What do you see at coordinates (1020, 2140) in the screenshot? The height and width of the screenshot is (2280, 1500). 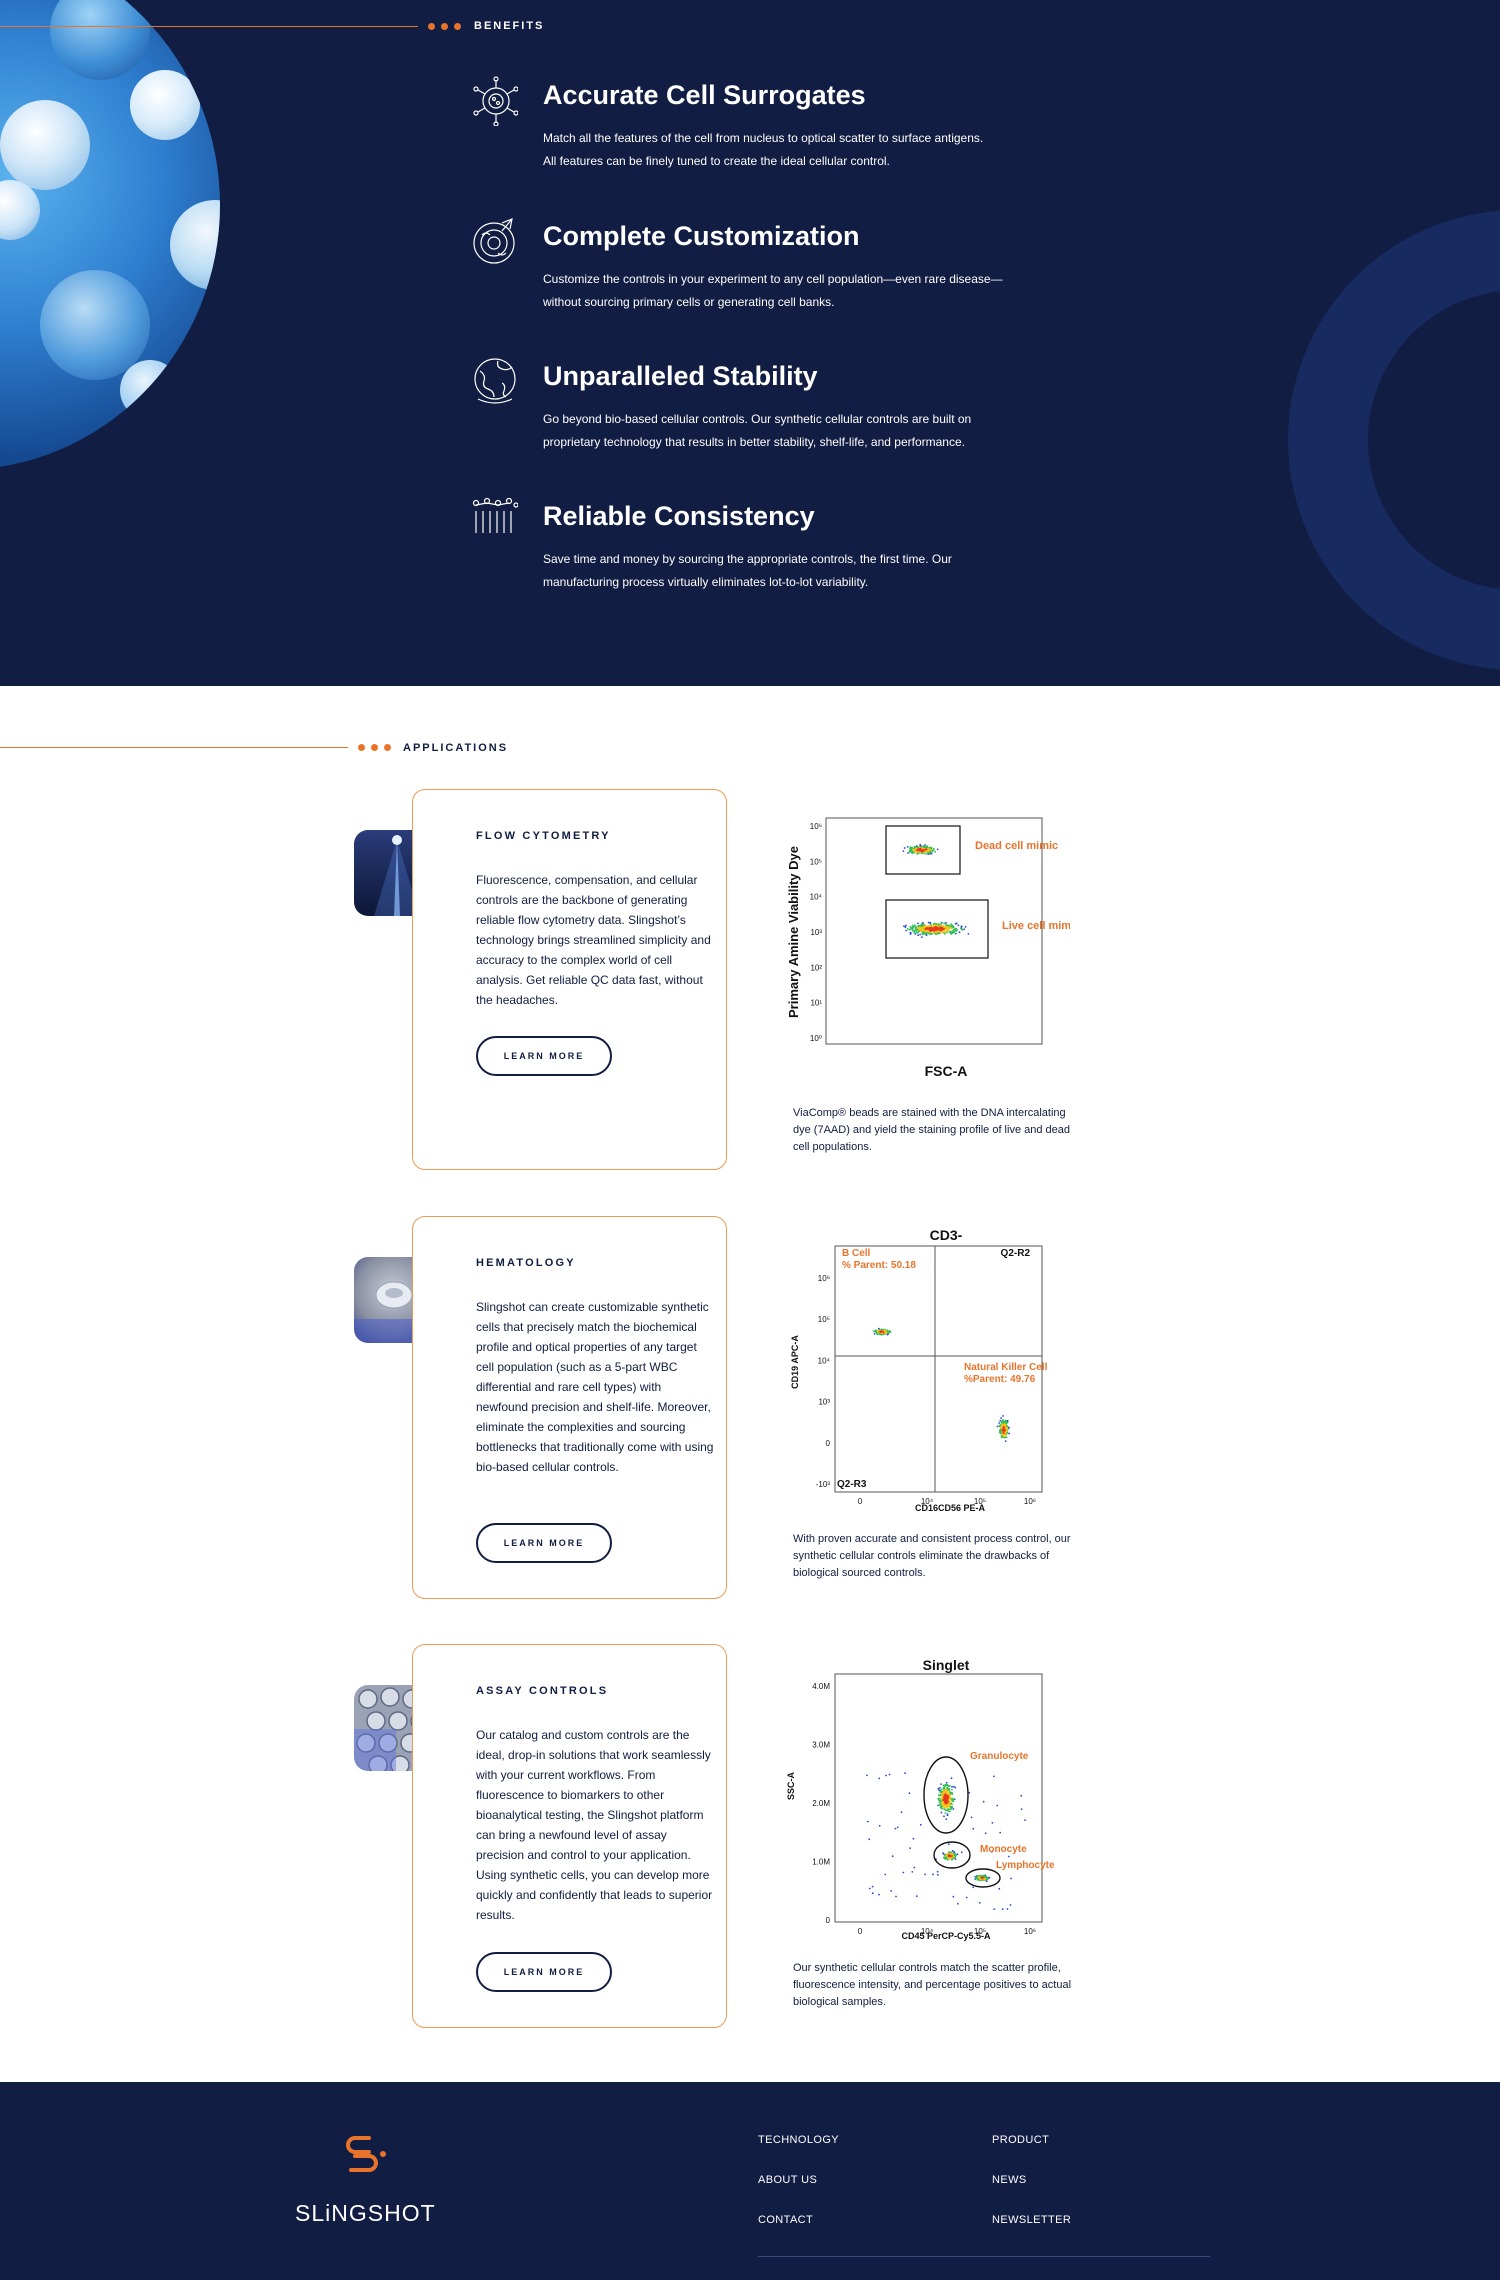 I see `footer-link-product: PRODUCT` at bounding box center [1020, 2140].